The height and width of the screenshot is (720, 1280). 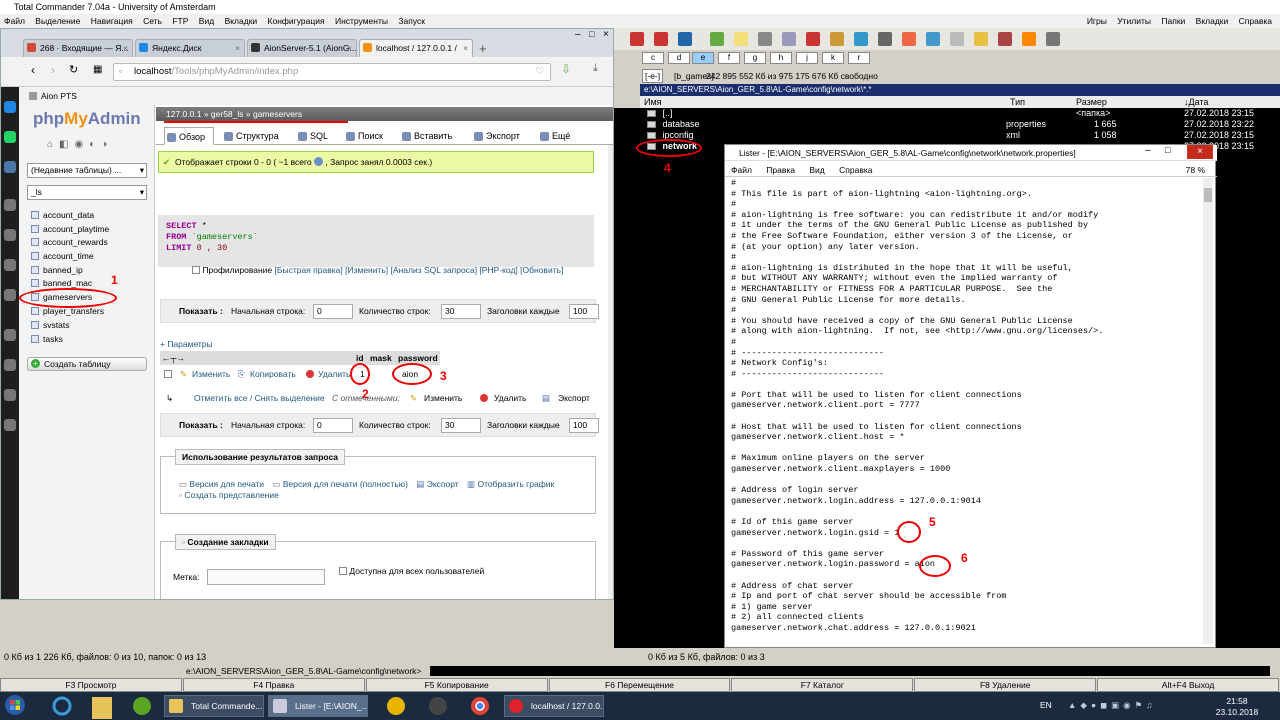 I want to click on menu-select: Выделение, so click(x=57, y=21).